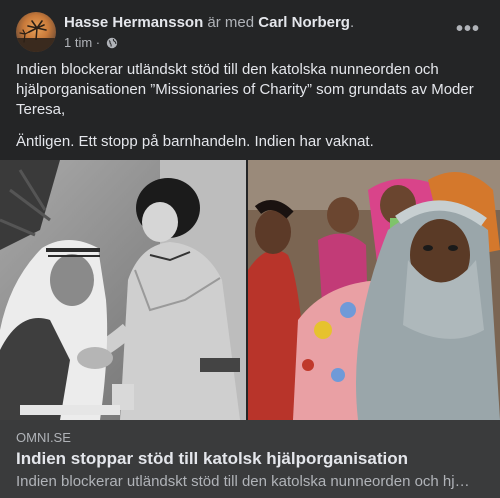  What do you see at coordinates (468, 31) in the screenshot?
I see `more-options-icon: •••` at bounding box center [468, 31].